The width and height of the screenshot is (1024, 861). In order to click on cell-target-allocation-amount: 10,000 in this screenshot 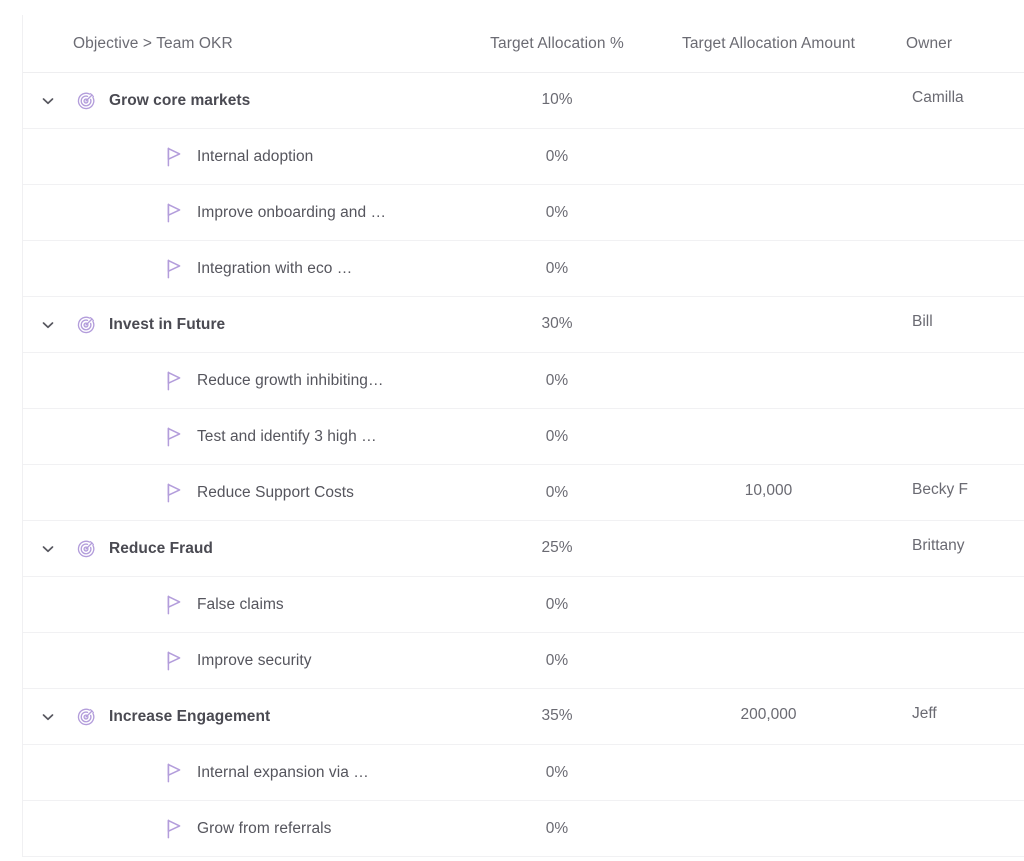, I will do `click(768, 492)`.